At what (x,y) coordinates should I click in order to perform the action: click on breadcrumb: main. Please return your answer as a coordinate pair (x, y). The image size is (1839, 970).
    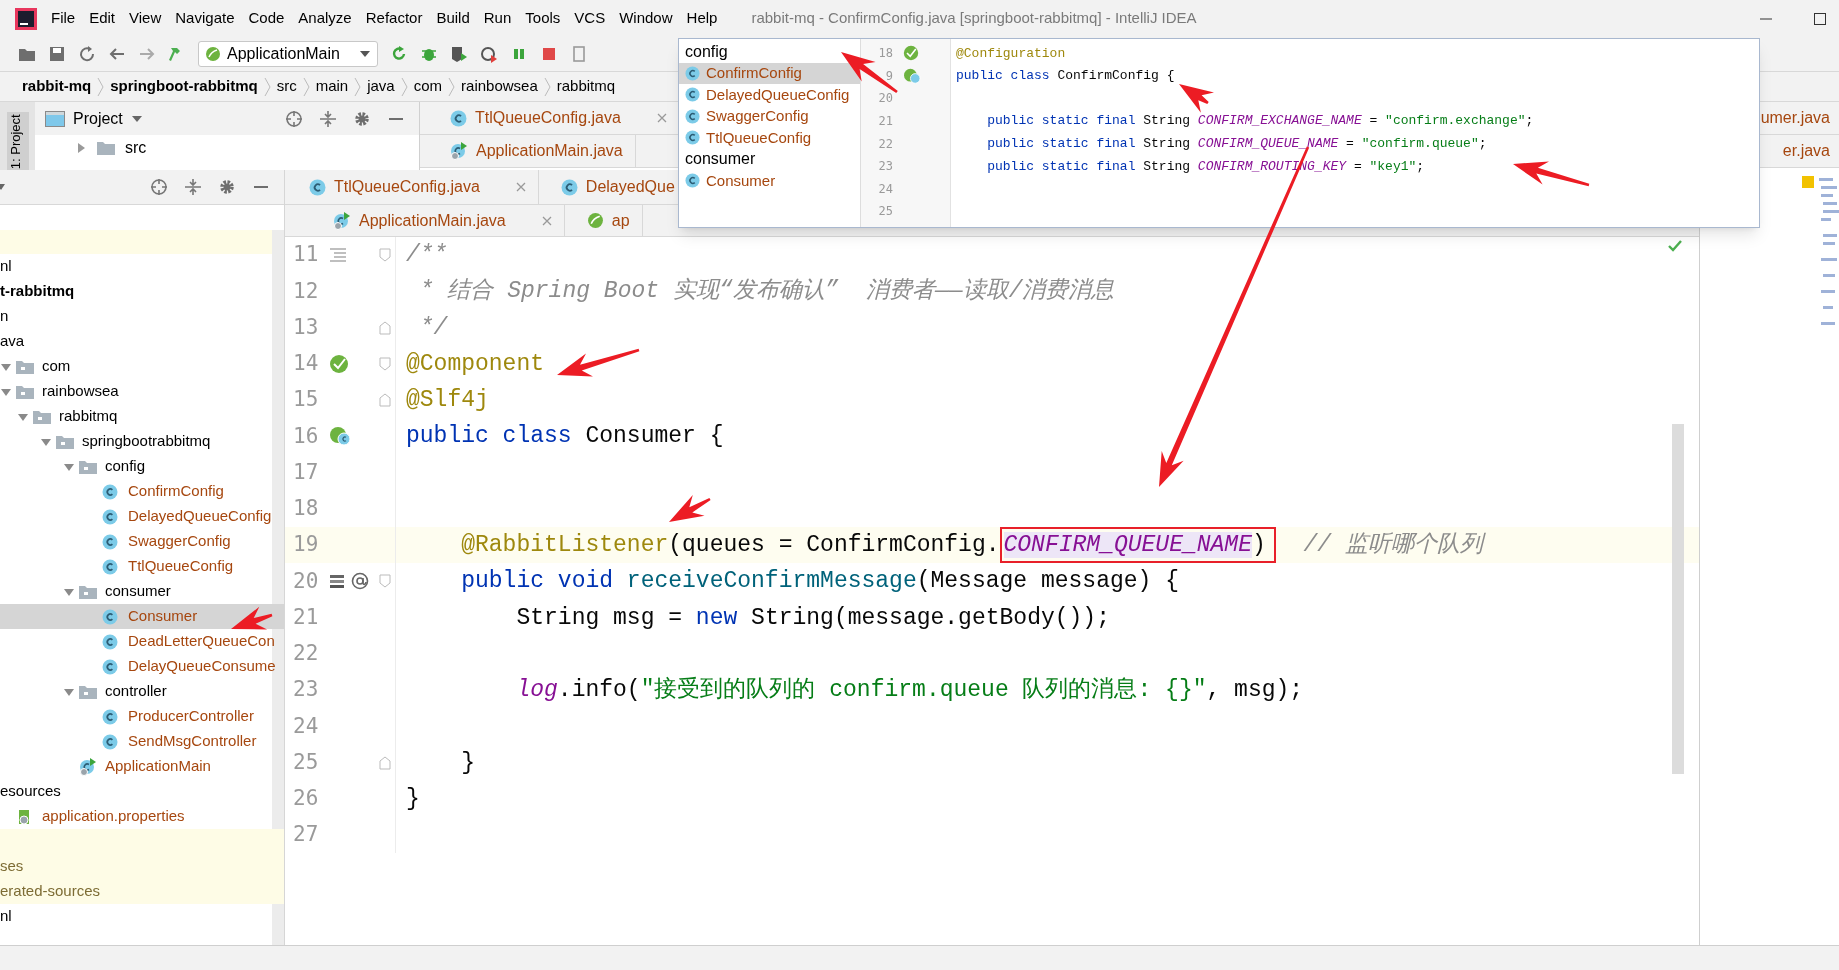
    Looking at the image, I should click on (332, 86).